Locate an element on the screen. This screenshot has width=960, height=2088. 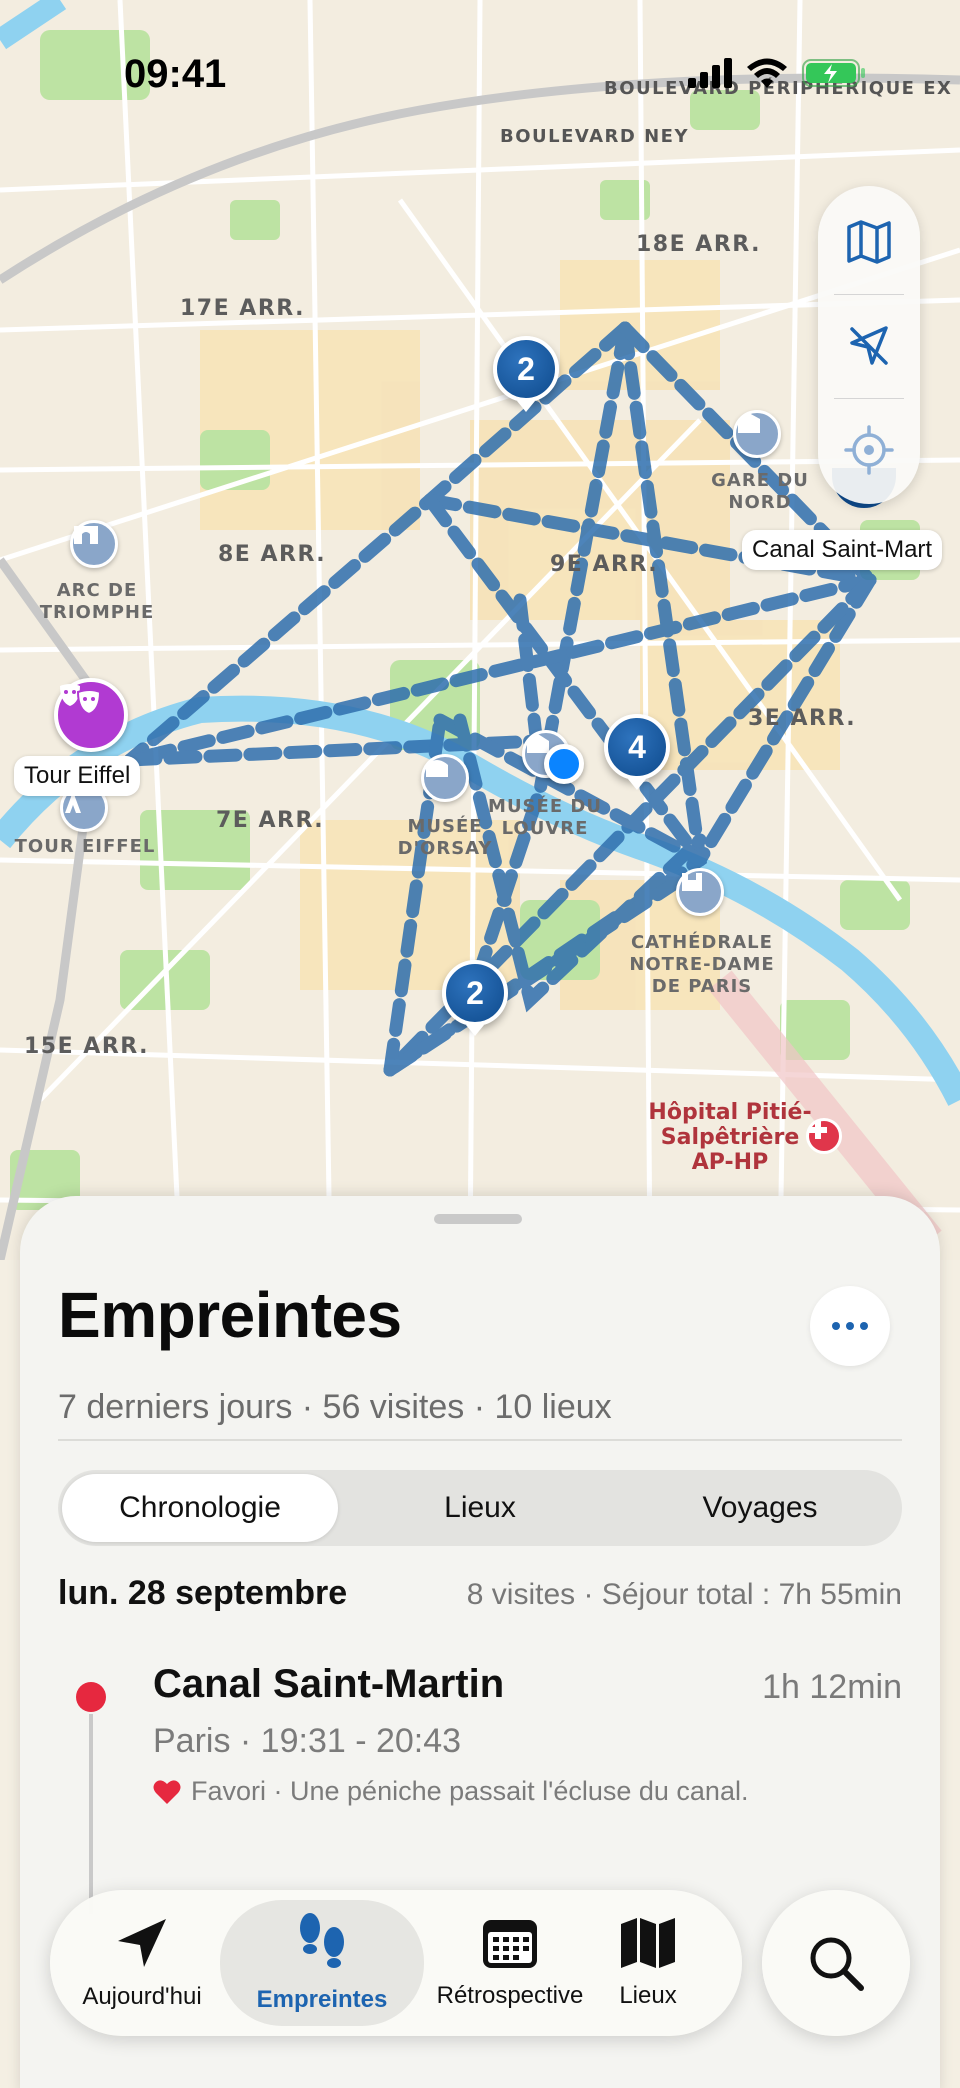
ellipsis-icon is located at coordinates (850, 1326).